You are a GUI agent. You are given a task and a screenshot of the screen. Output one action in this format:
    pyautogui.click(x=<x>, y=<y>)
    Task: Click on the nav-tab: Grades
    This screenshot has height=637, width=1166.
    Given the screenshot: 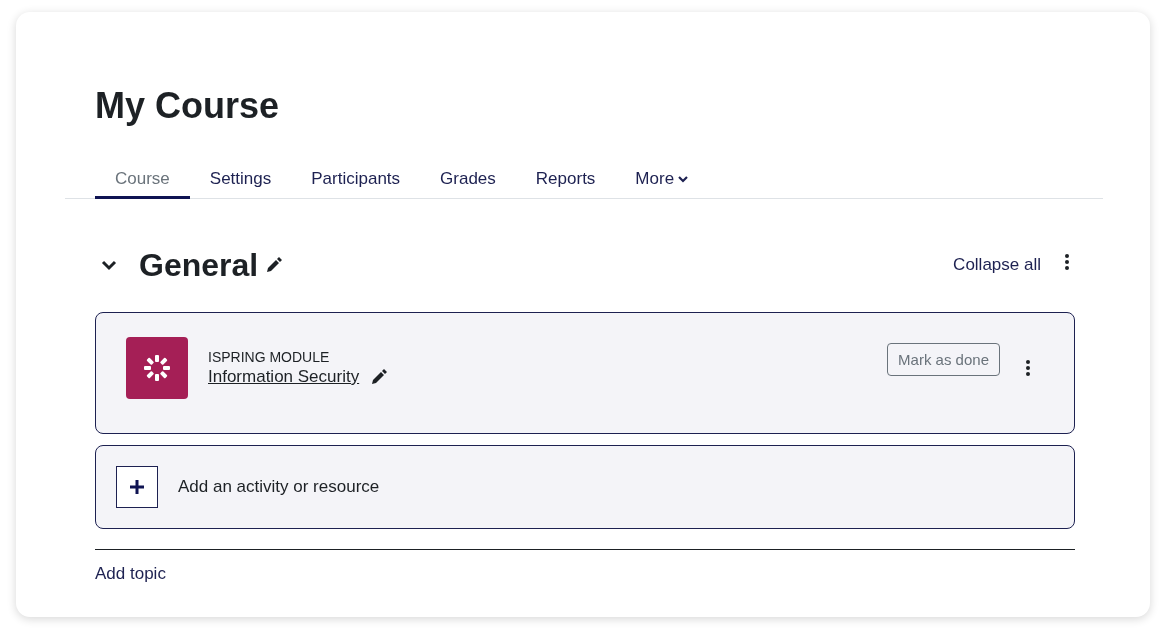 What is the action you would take?
    pyautogui.click(x=468, y=174)
    